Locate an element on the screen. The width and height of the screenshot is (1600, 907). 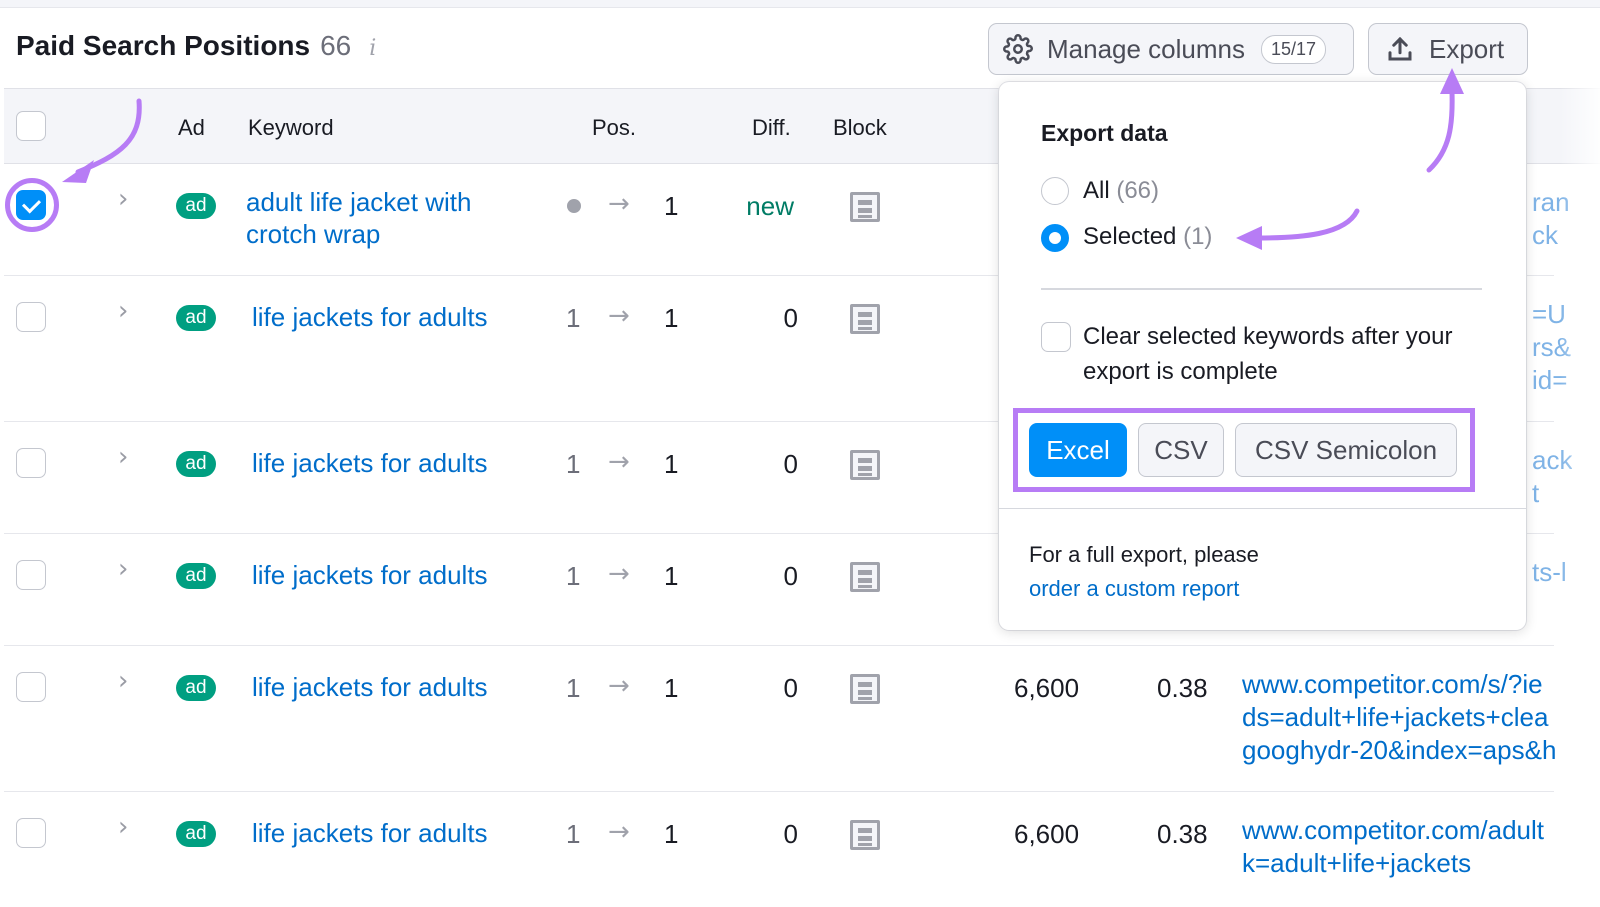
radio-all is located at coordinates (1055, 191).